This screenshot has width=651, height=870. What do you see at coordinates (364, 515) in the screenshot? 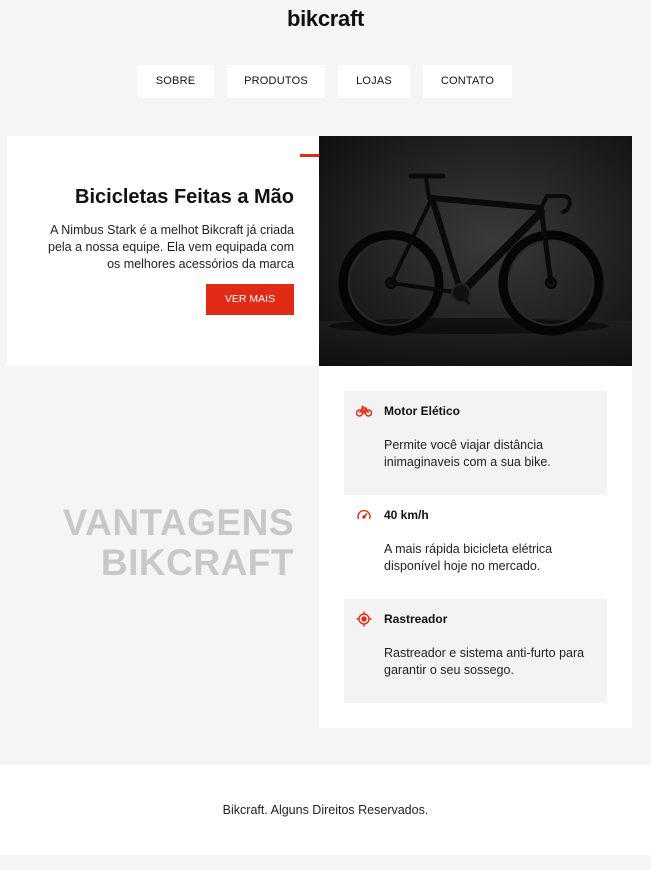
I see `speedometer-icon` at bounding box center [364, 515].